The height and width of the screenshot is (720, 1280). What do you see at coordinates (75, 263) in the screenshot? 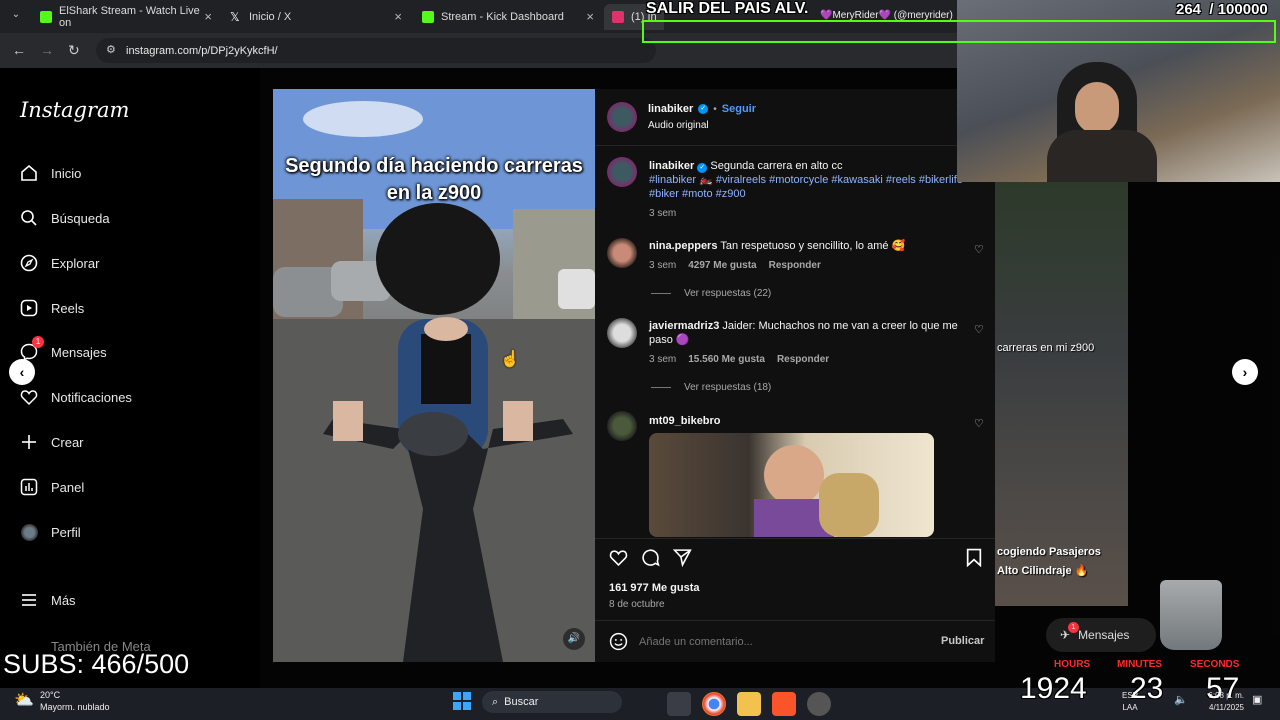
I see `sidebar-item-label: Explorar` at bounding box center [75, 263].